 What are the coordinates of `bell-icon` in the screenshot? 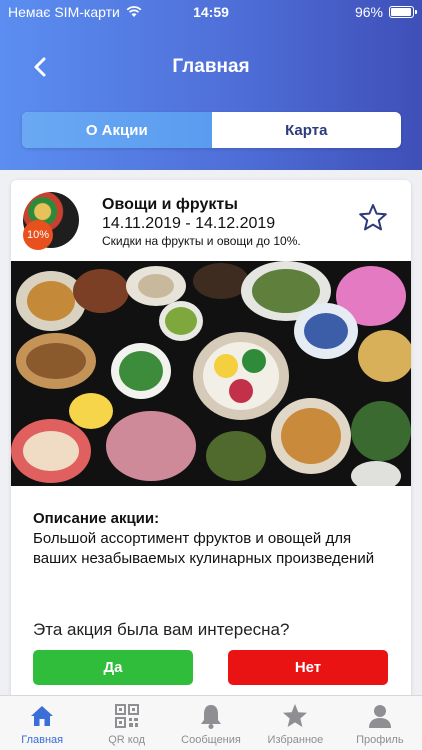 It's located at (211, 717).